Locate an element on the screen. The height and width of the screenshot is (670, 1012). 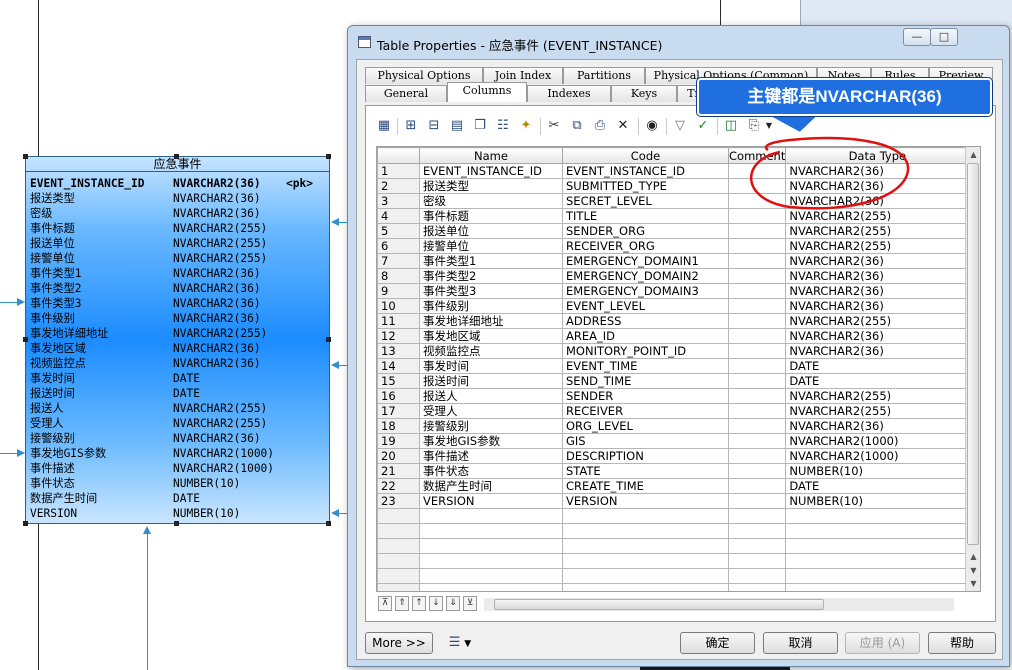
grid-vertical-scrollbar: ▲ ▲ ▼ ▼ is located at coordinates (972, 369).